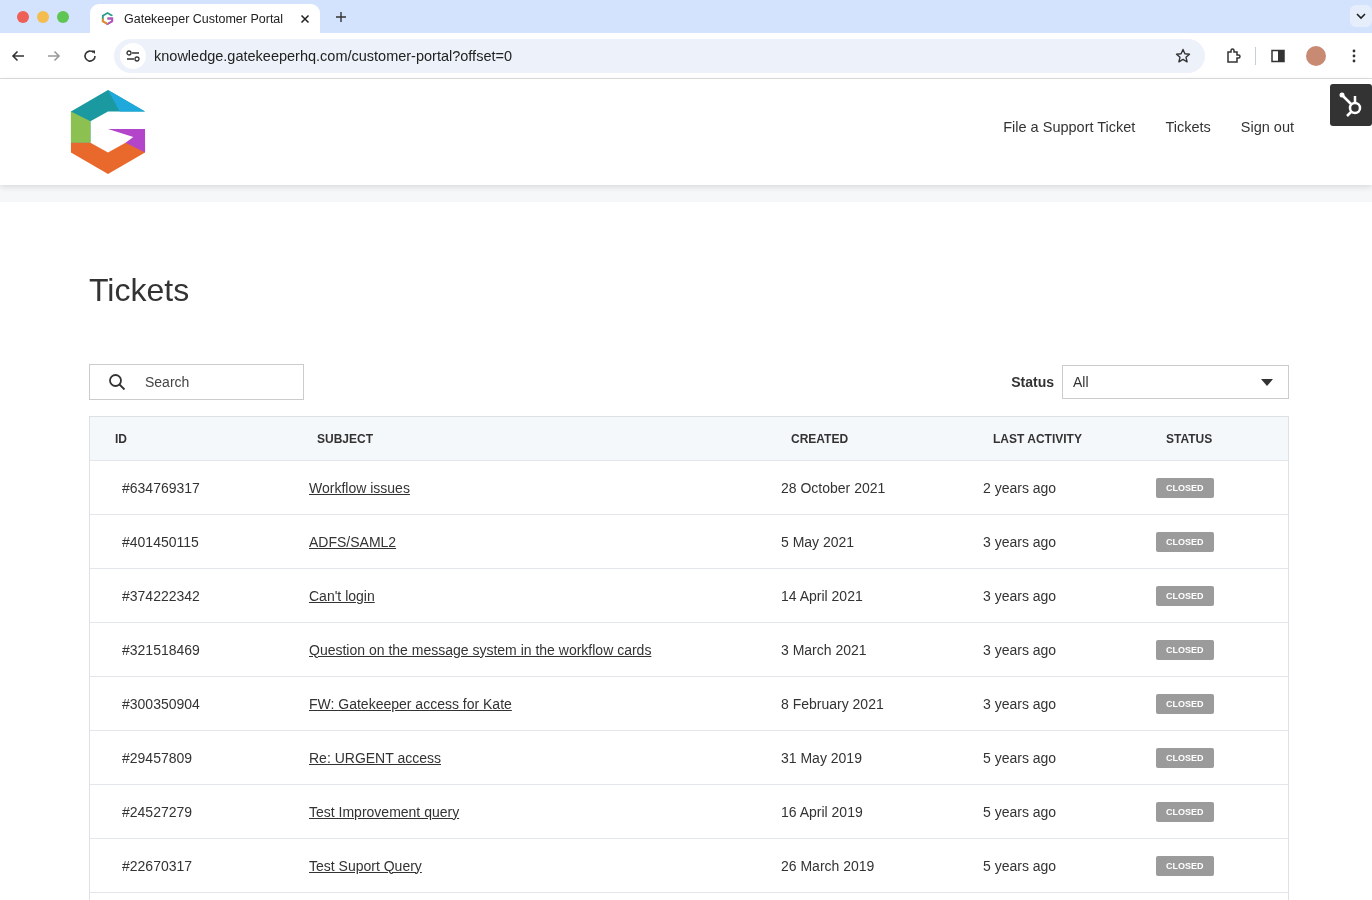 This screenshot has width=1372, height=900. I want to click on search-field: Search, so click(196, 382).